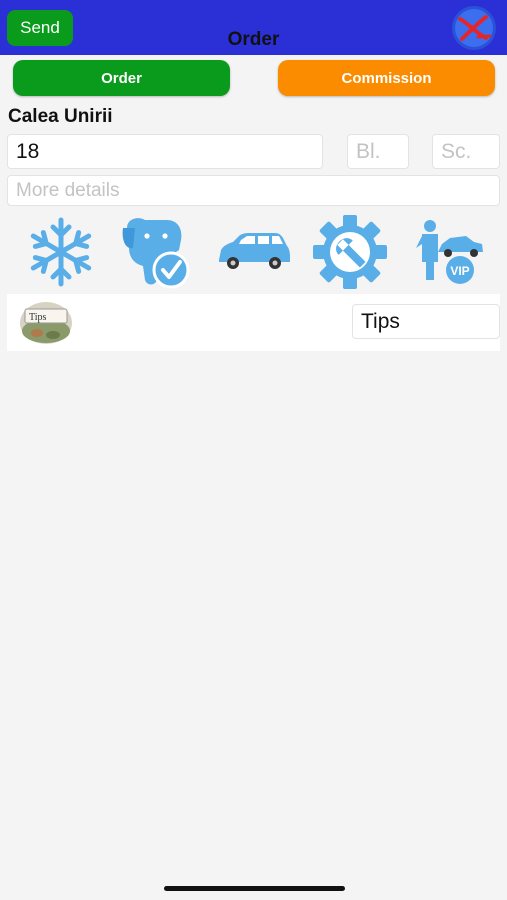  Describe the element at coordinates (121, 78) in the screenshot. I see `tab-order: Order` at that location.